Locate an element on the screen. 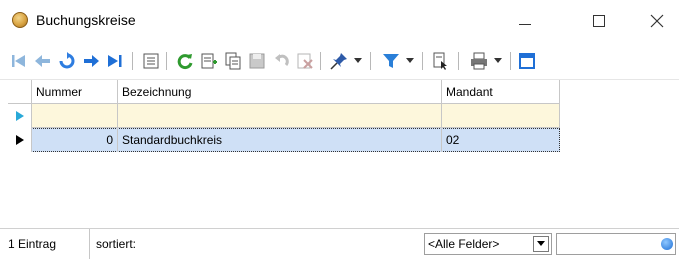 The width and height of the screenshot is (679, 259). status-bar: 1 Eintrag sortiert: <Alle Felder> is located at coordinates (339, 243).